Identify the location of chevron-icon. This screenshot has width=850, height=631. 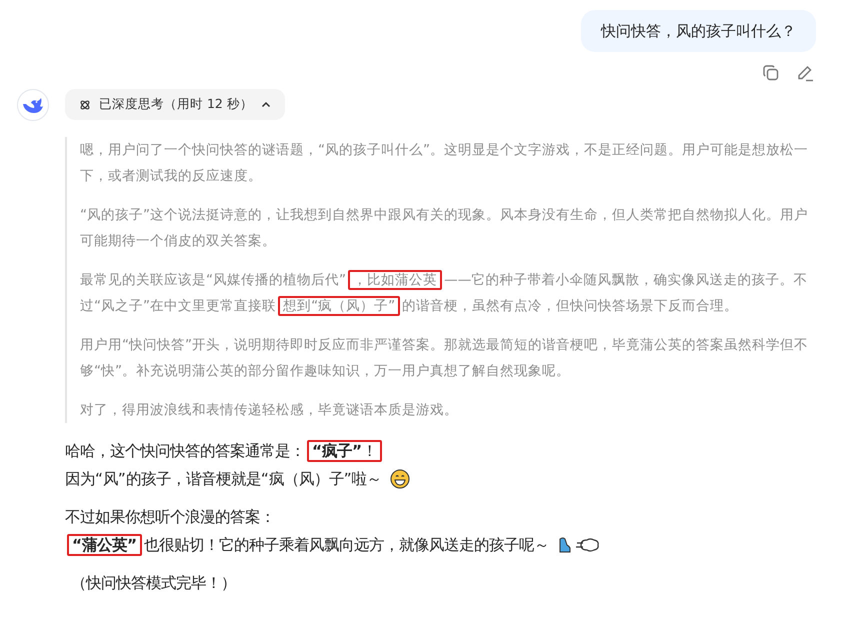
(265, 105).